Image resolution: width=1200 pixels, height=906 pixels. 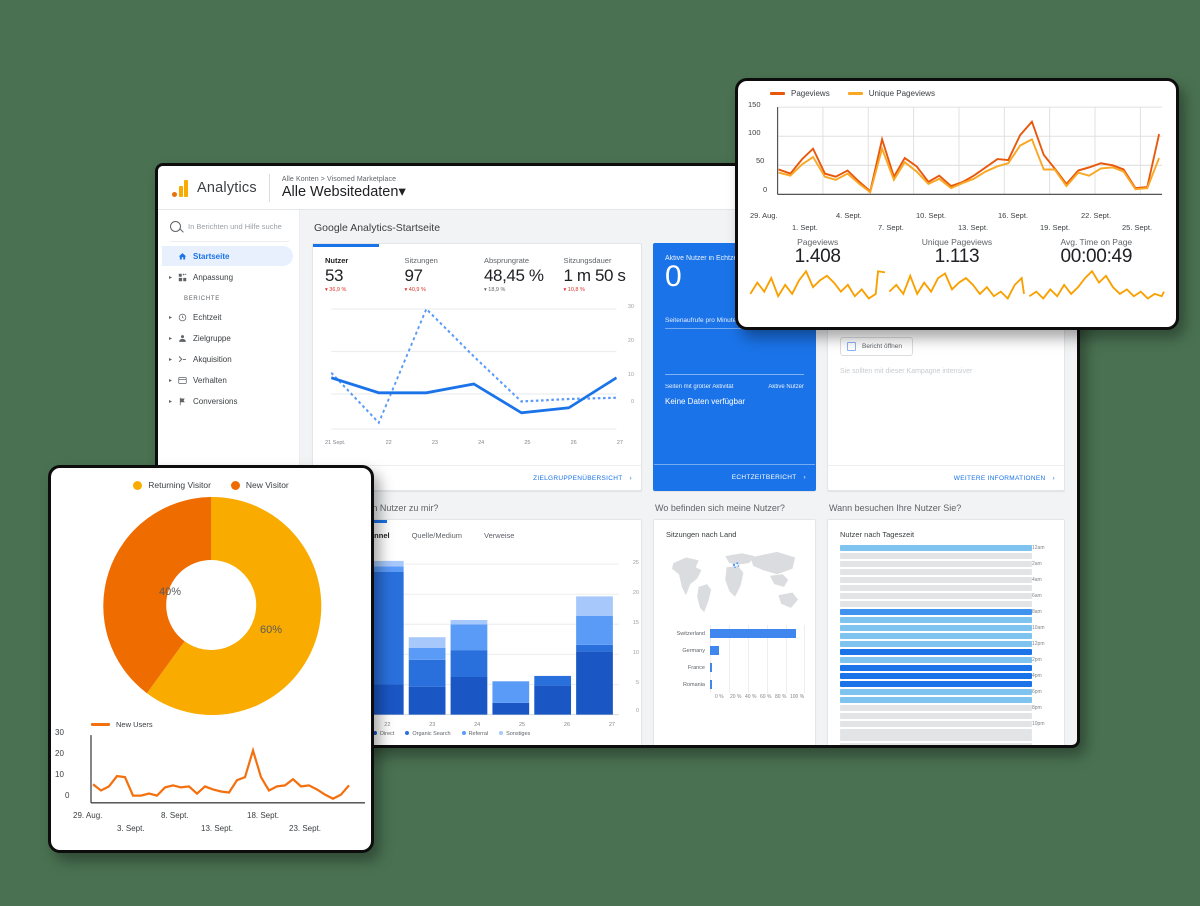 I want to click on sidebar-item-label: Verhalten, so click(x=210, y=380).